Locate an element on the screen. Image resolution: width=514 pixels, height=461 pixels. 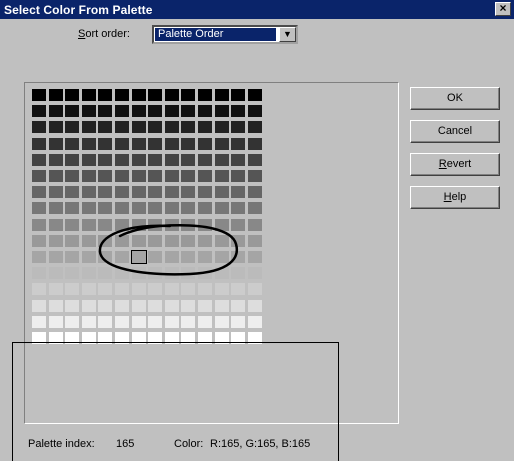
revert-button: Revert is located at coordinates (455, 164).